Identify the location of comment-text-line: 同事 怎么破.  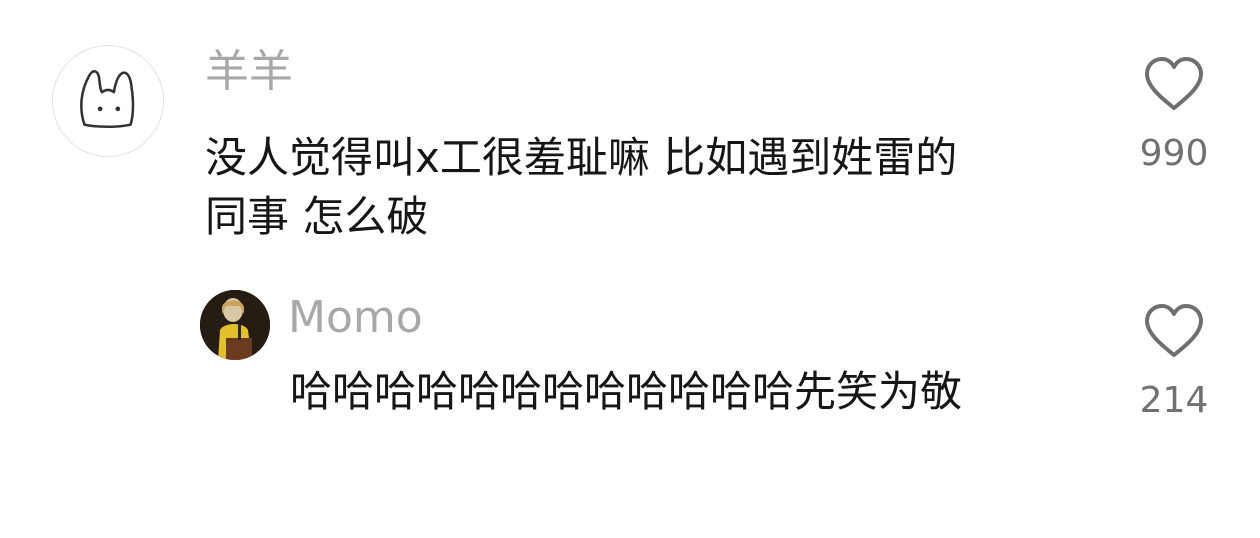
(317, 216).